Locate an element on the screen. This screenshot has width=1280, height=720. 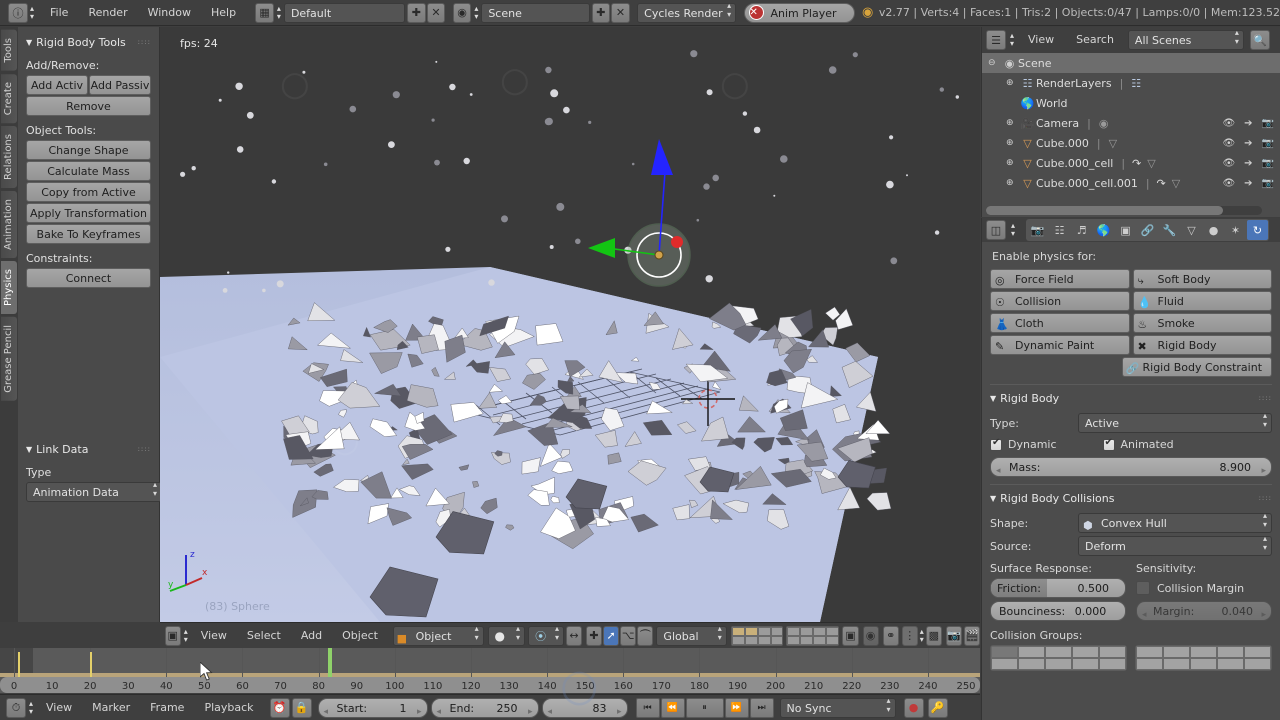
cloth-button: 👗 Cloth is located at coordinates (1060, 323).